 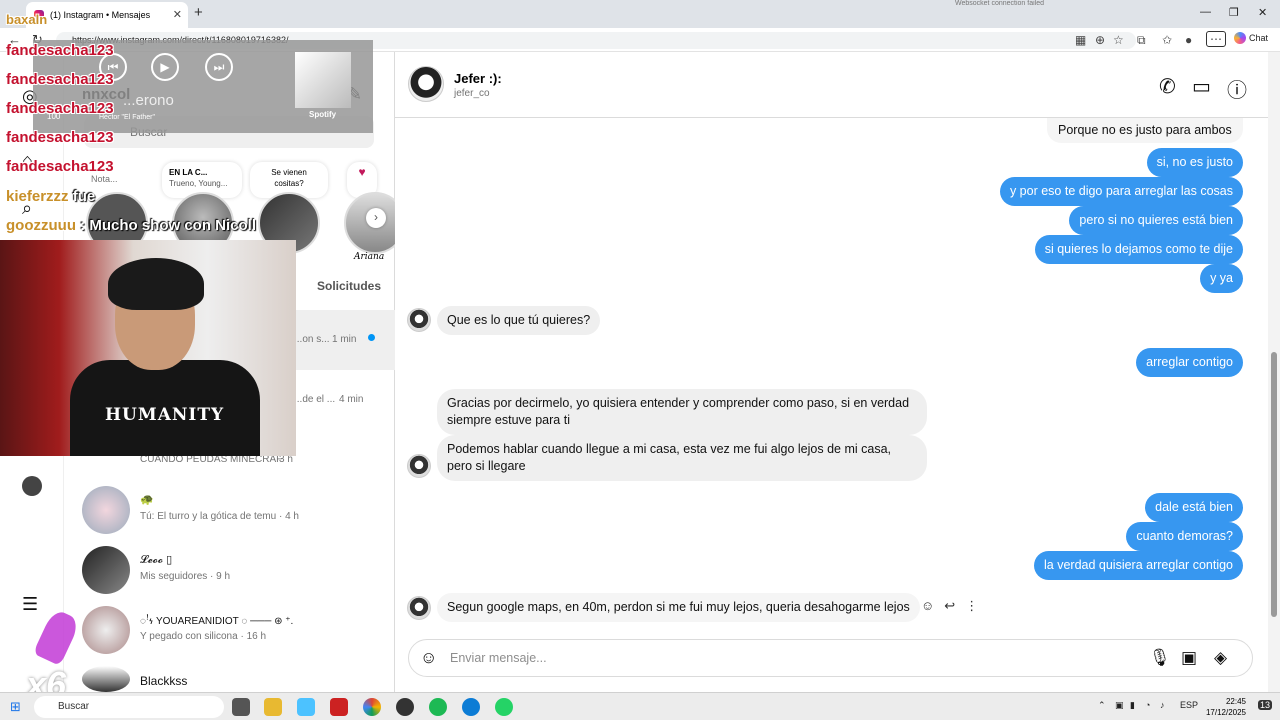 I want to click on conversation-item: 𝓛𝓮𝓸𝓸 ▯ Mis seguidores · 9 h, so click(x=229, y=570).